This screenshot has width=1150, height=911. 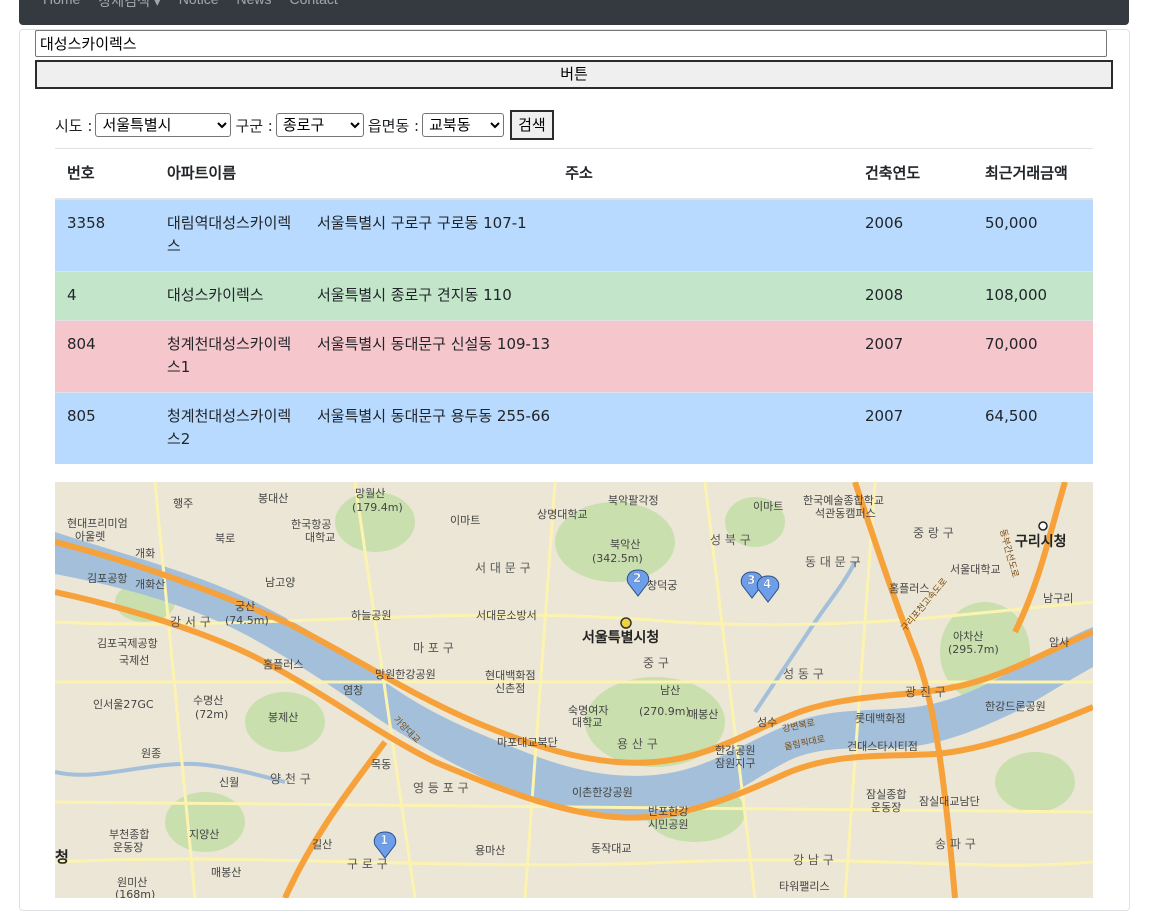 What do you see at coordinates (882, 746) in the screenshot?
I see `label-lotte2: 건대스타시티점` at bounding box center [882, 746].